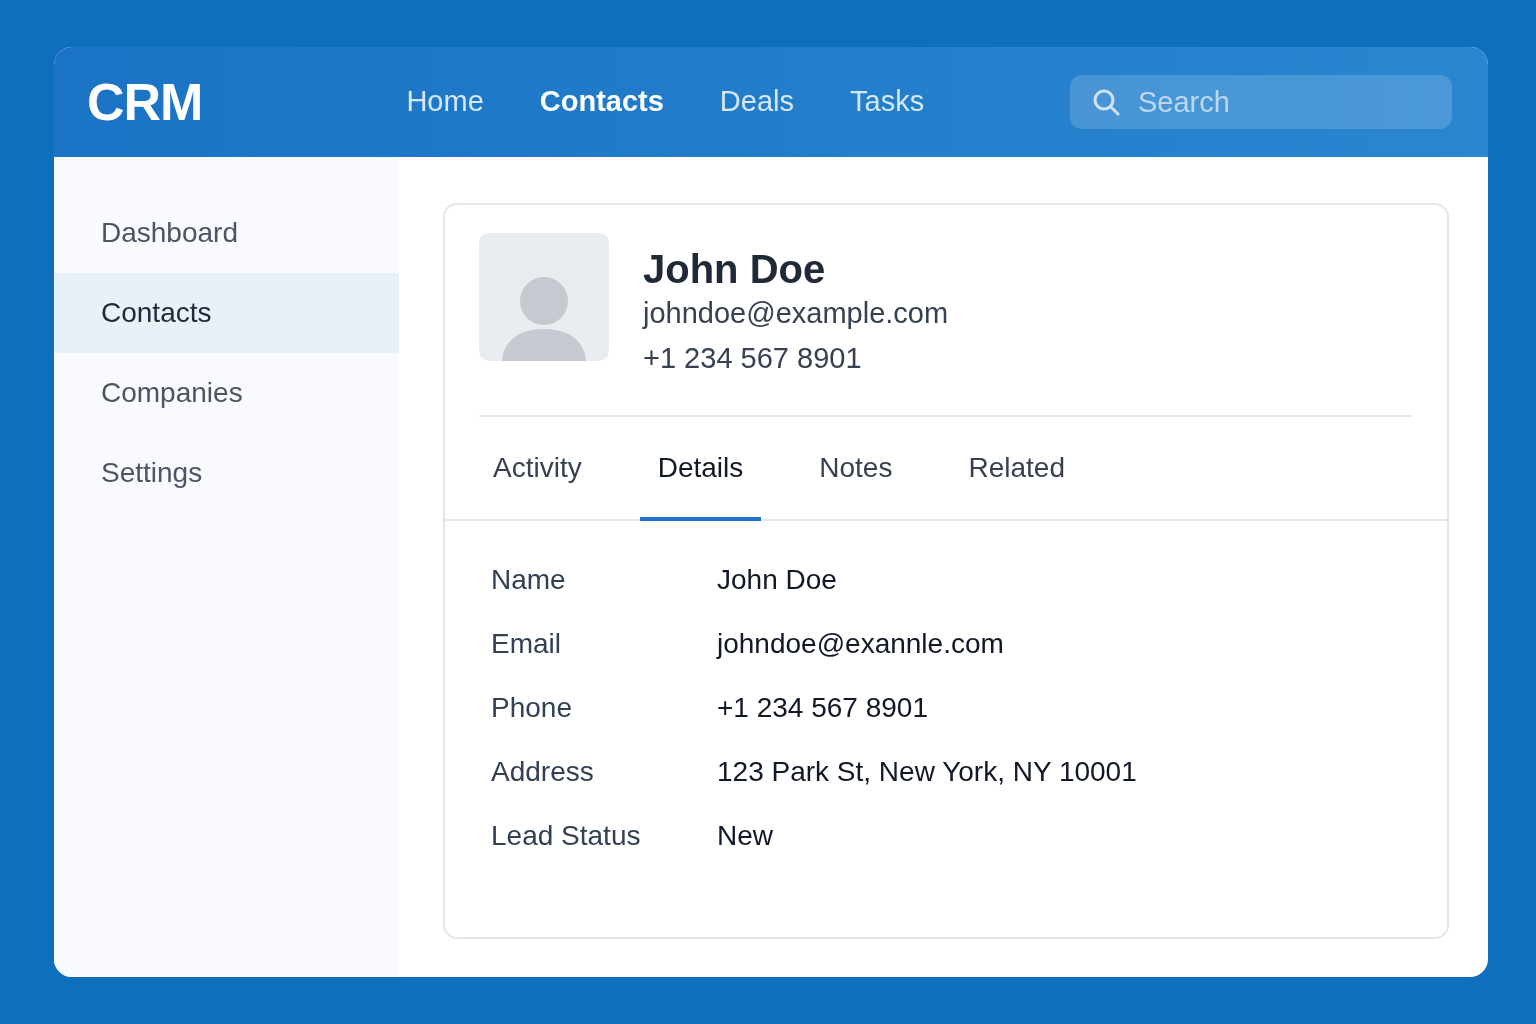  I want to click on tab: Activity, so click(537, 468).